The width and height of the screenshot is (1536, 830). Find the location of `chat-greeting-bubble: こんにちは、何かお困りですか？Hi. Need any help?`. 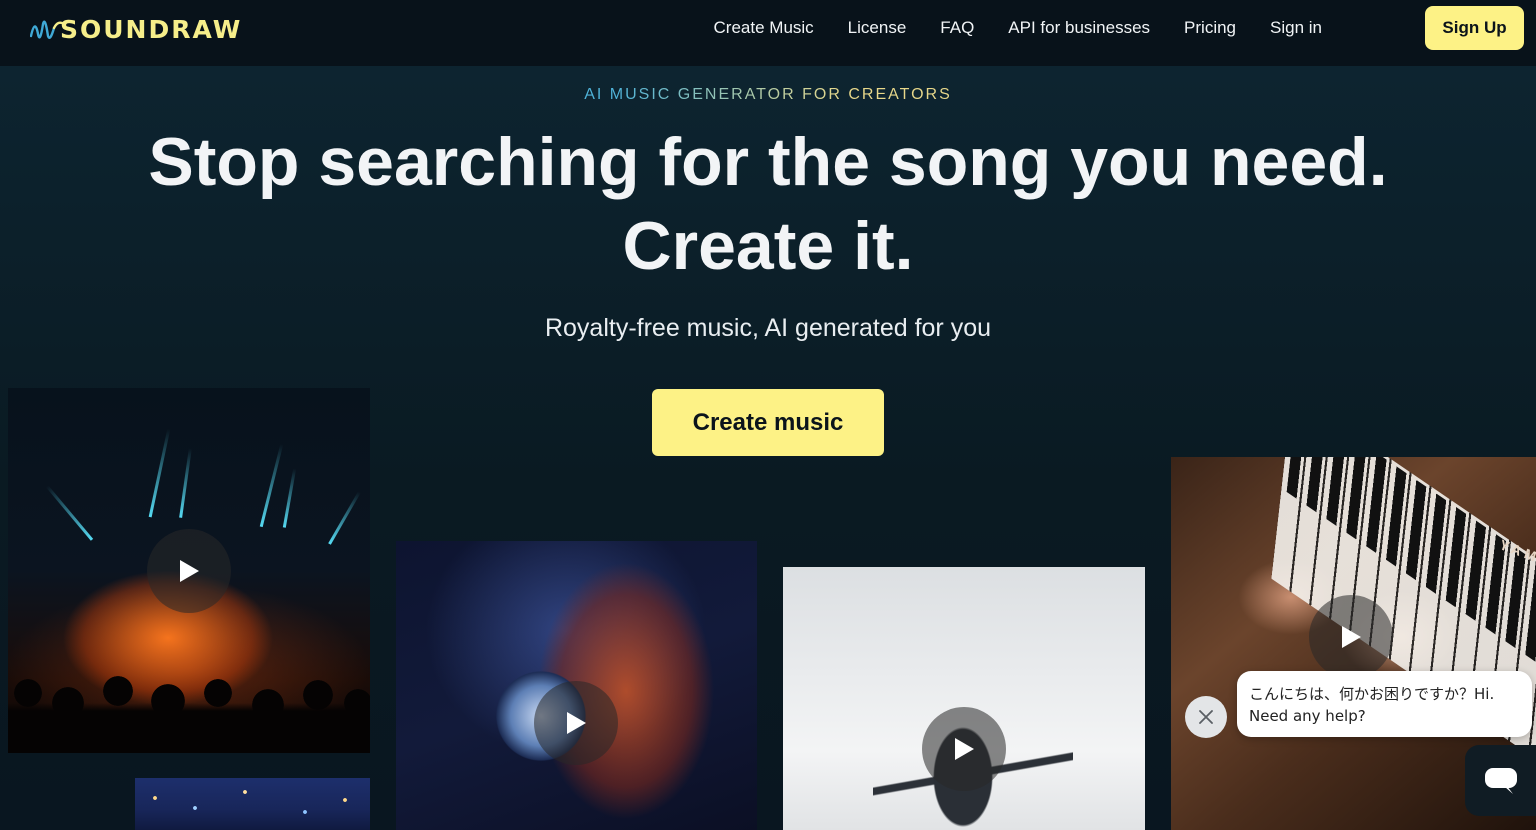

chat-greeting-bubble: こんにちは、何かお困りですか？Hi. Need any help? is located at coordinates (1384, 704).